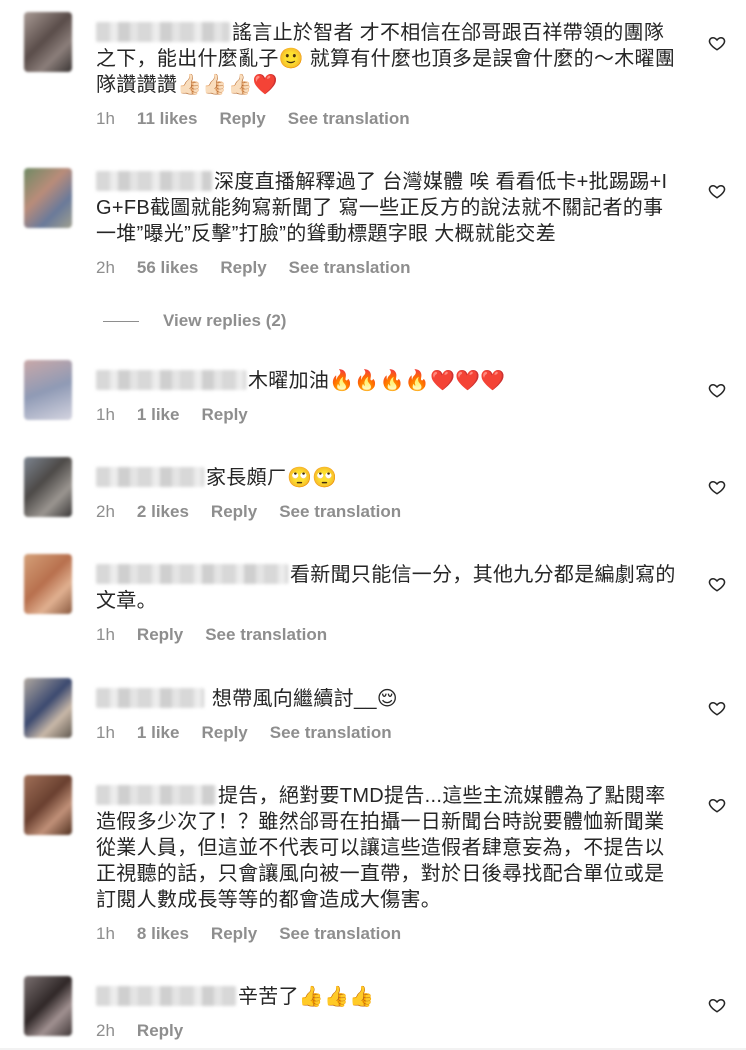 This screenshot has height=1050, width=746. What do you see at coordinates (386, 588) in the screenshot?
I see `comment-text: 看新聞只能信一分，其他九分都是編劇寫的文章。` at bounding box center [386, 588].